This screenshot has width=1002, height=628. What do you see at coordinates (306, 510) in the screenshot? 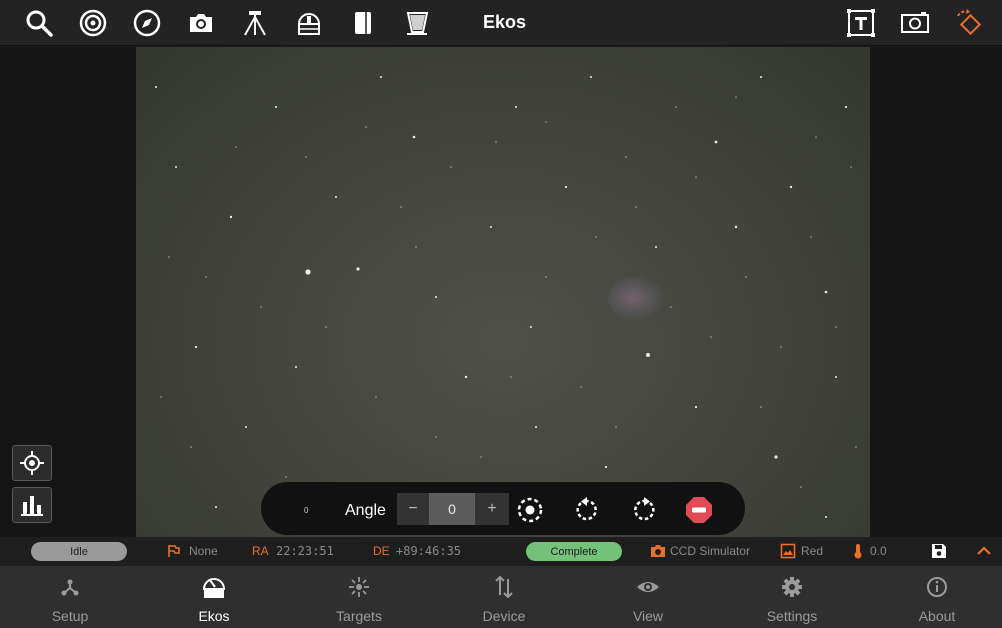
I see `rotation-small-value: 0` at bounding box center [306, 510].